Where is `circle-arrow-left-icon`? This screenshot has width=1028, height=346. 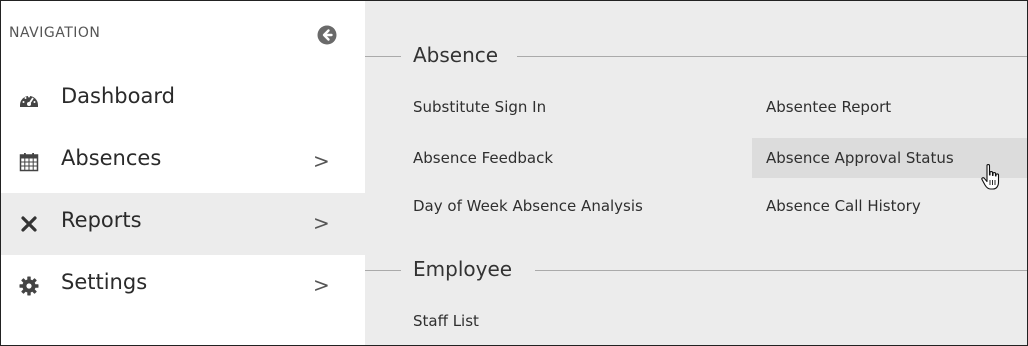 circle-arrow-left-icon is located at coordinates (327, 35).